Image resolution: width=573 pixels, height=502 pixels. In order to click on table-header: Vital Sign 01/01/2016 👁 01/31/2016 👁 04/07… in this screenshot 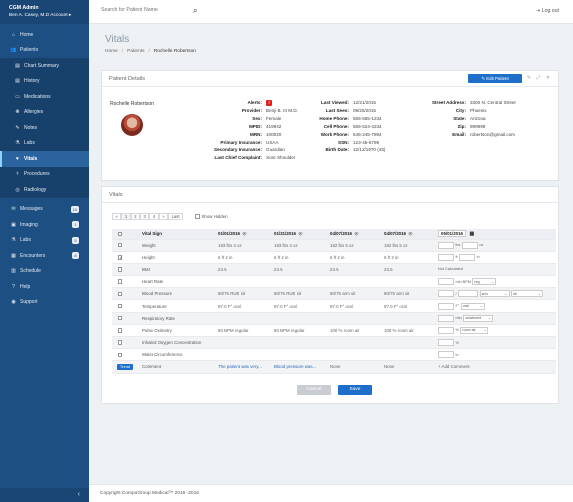, I will do `click(334, 234)`.